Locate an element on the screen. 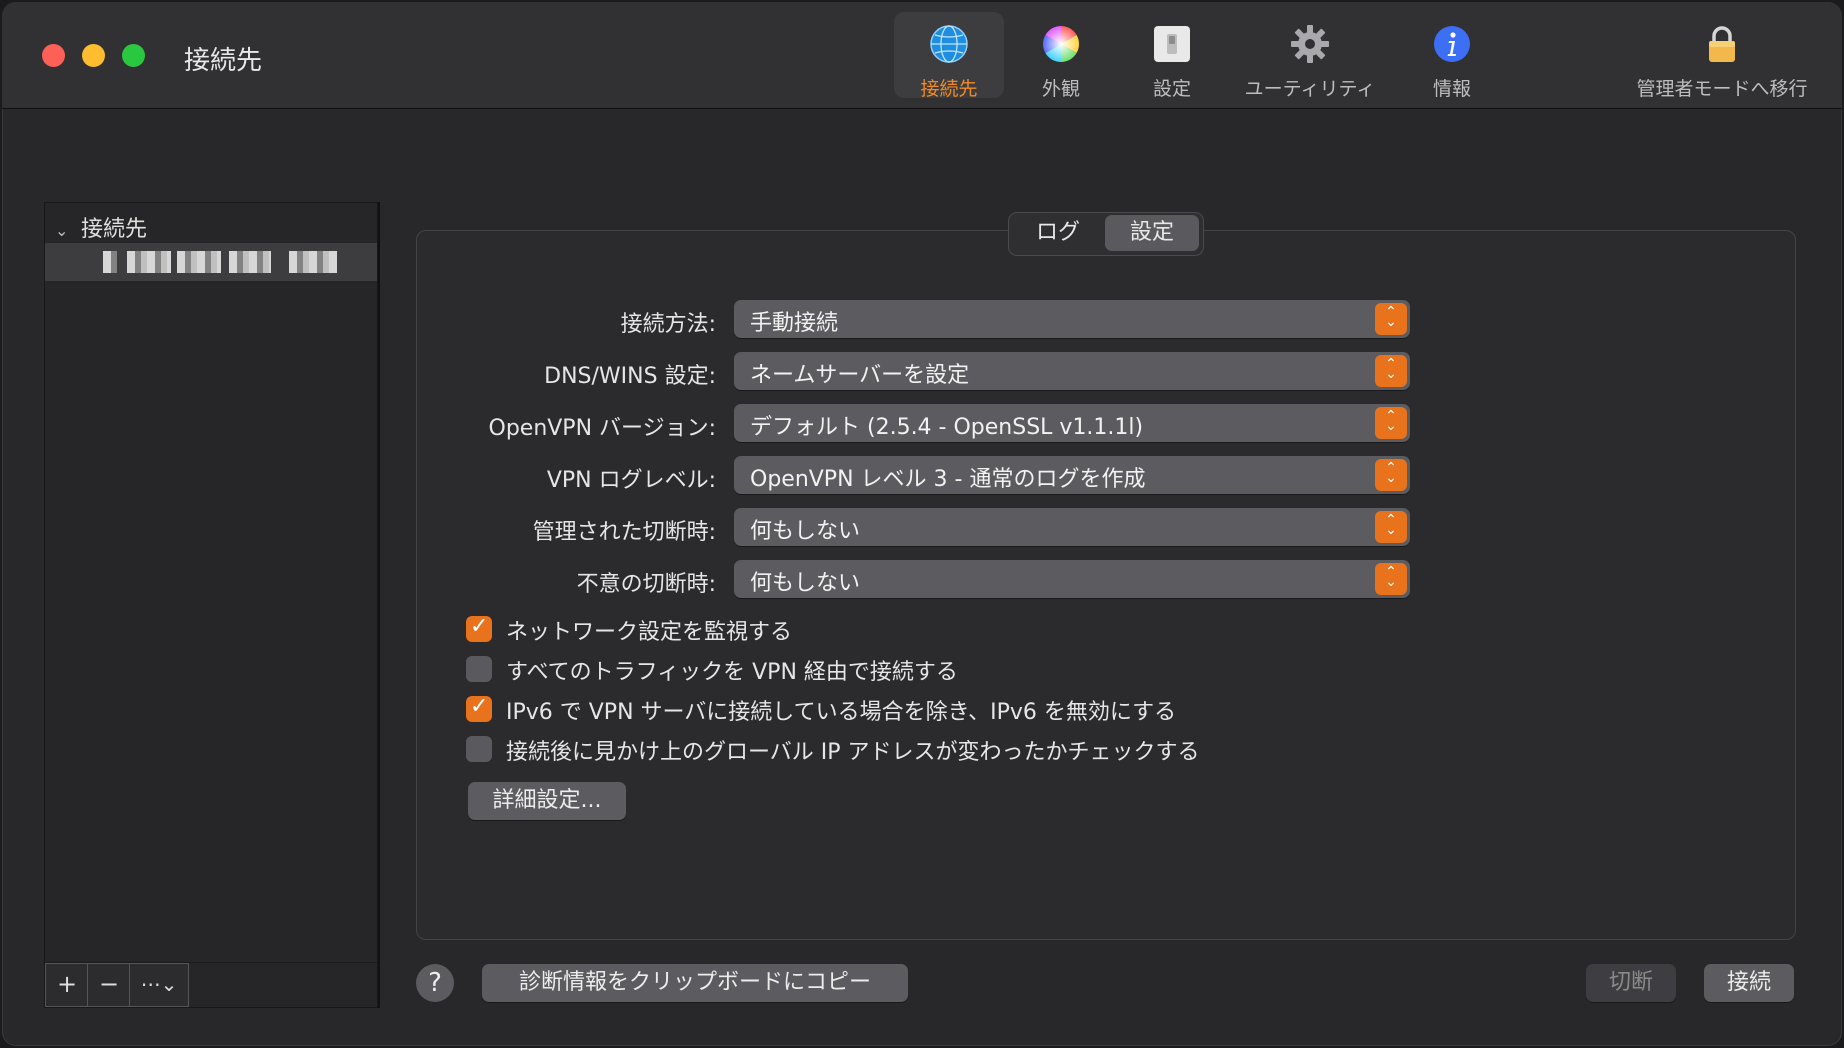 The image size is (1844, 1048). toolbar-appearance-button: 外観 is located at coordinates (1061, 56).